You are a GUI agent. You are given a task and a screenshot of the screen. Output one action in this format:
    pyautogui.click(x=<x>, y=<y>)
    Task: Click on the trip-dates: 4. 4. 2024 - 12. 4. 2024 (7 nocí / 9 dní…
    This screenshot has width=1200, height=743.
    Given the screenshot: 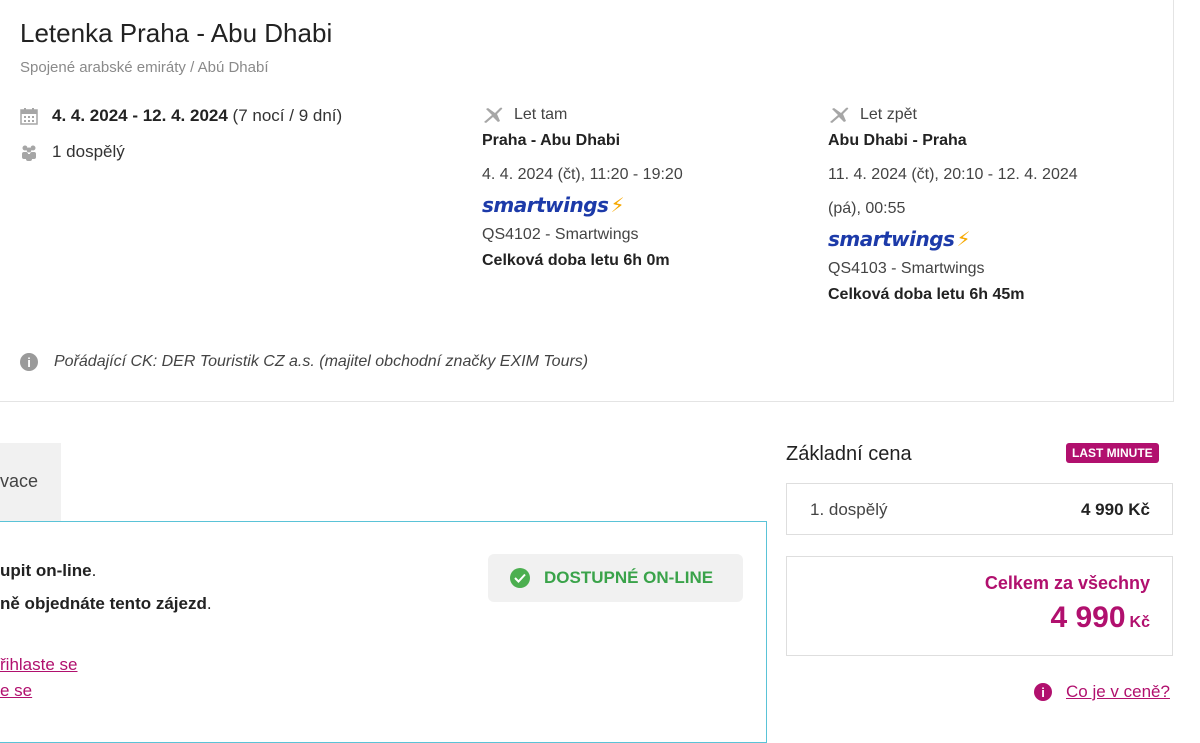 What is the action you would take?
    pyautogui.click(x=181, y=116)
    